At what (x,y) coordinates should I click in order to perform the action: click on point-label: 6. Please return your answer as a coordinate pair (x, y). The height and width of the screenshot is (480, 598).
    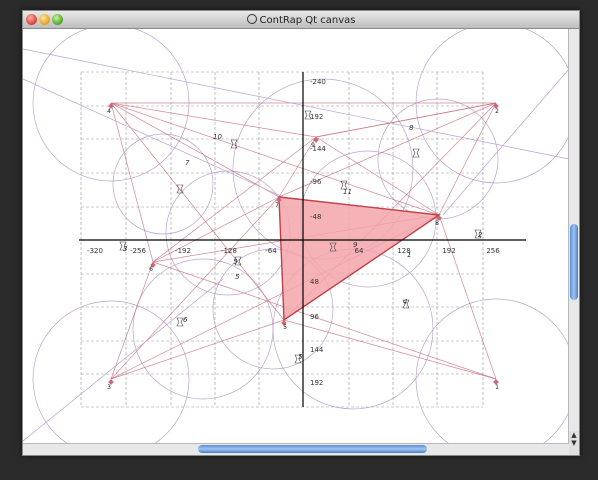
    Looking at the image, I should click on (151, 269).